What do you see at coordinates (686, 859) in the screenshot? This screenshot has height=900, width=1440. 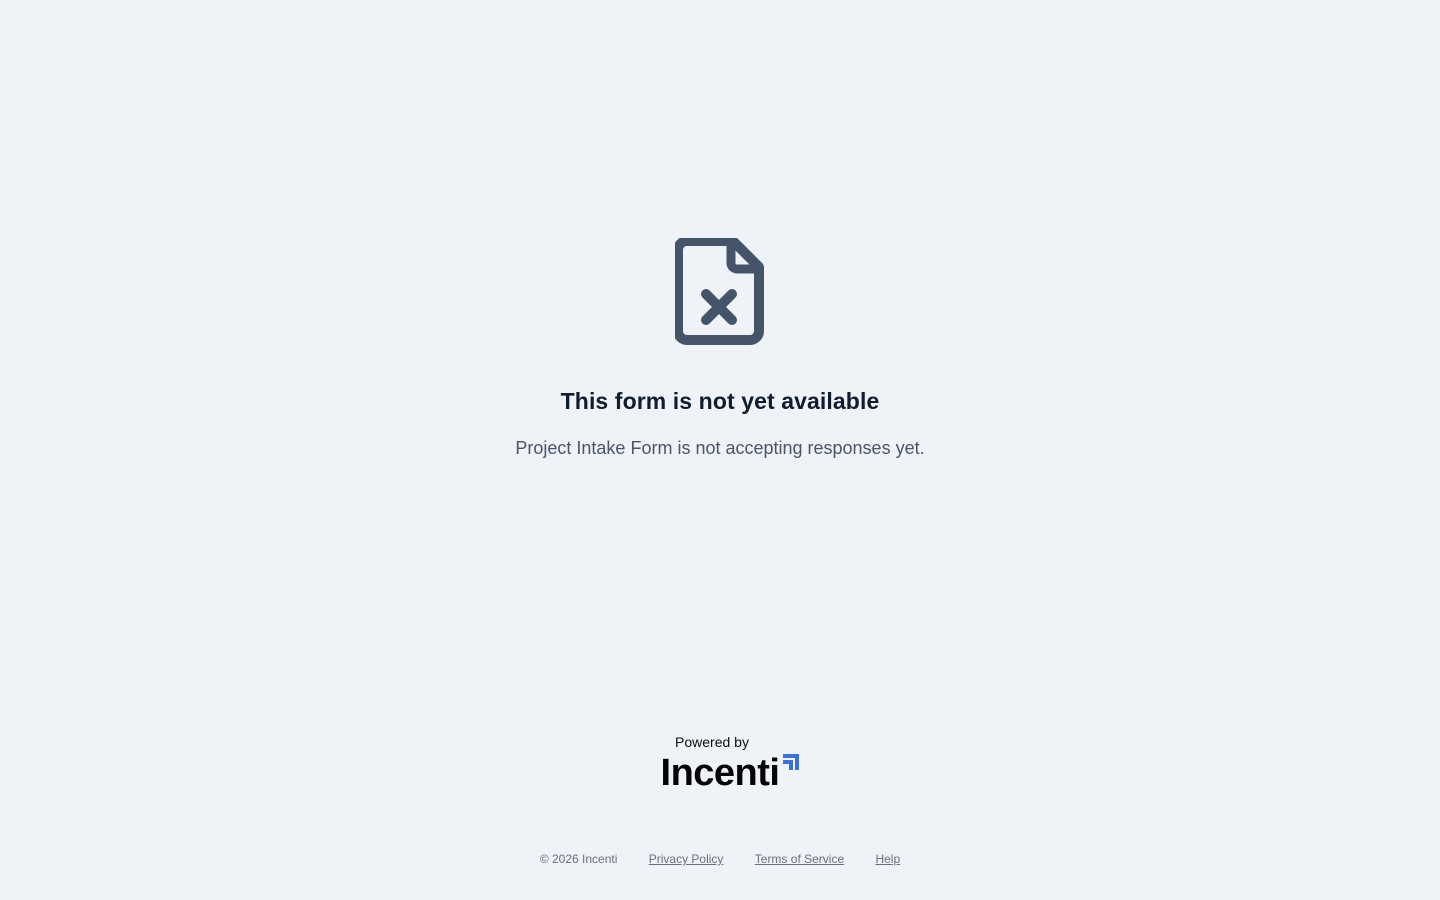 I see `privacy-policy-link: Privacy Policy` at bounding box center [686, 859].